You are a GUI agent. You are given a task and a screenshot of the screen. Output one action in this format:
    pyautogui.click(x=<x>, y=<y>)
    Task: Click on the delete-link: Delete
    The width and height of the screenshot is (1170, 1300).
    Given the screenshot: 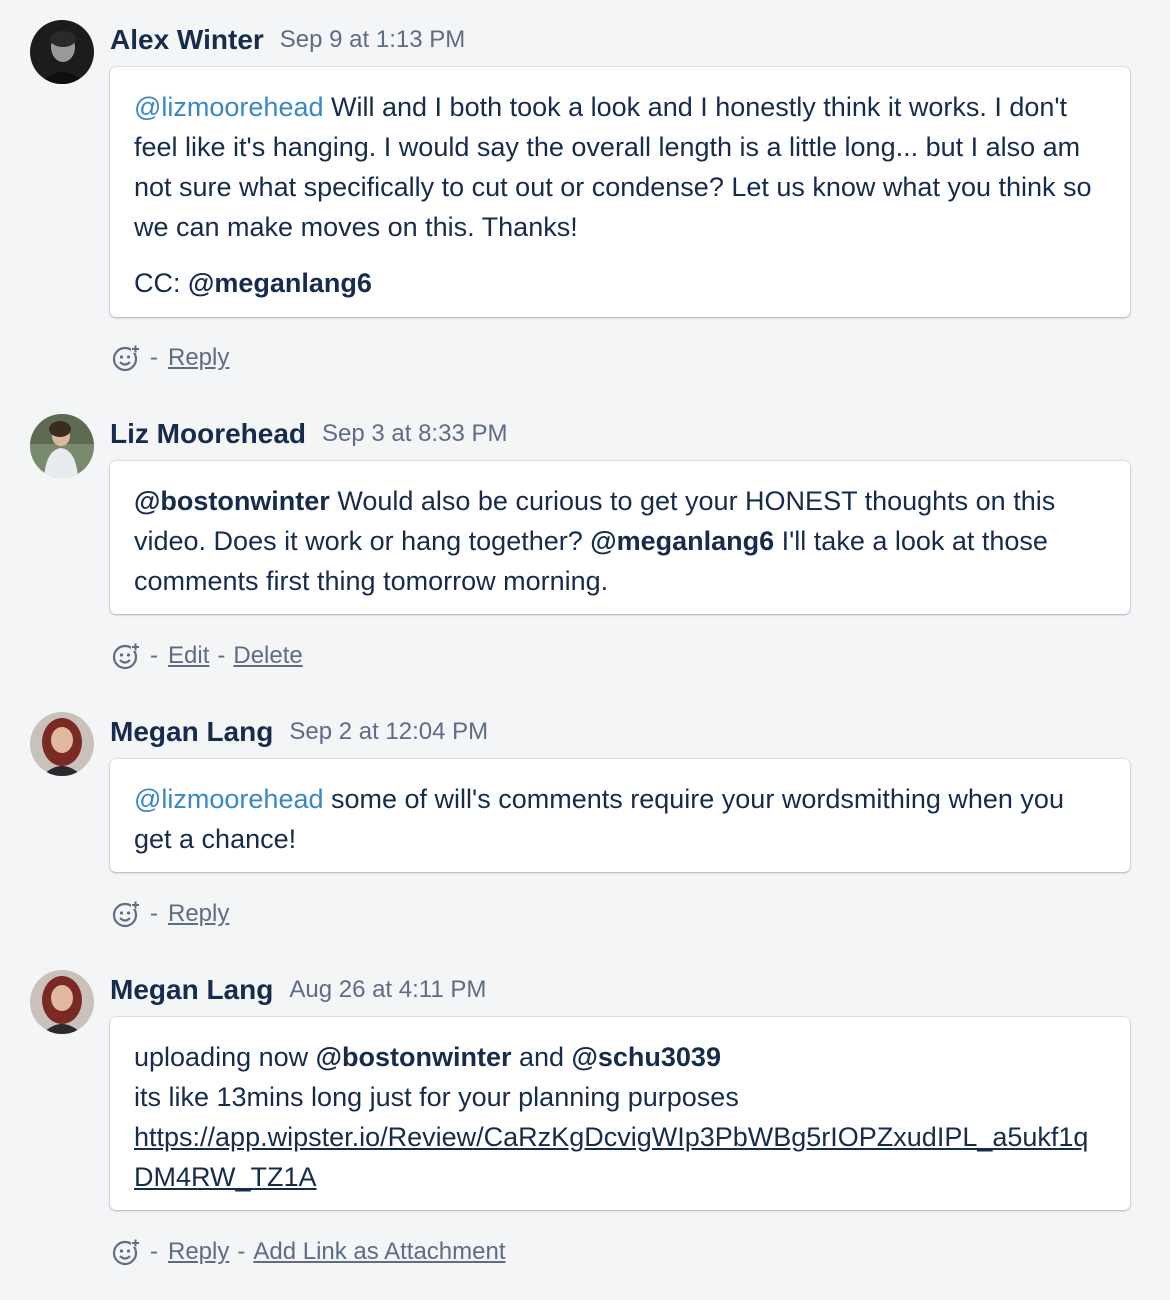 What is the action you would take?
    pyautogui.click(x=267, y=656)
    